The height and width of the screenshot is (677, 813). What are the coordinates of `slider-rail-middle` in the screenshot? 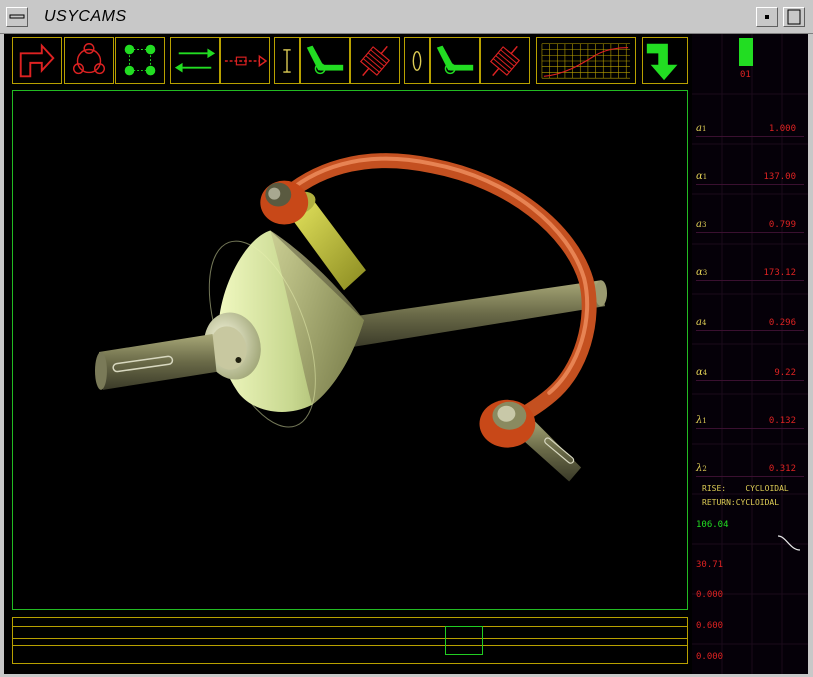 It's located at (350, 638).